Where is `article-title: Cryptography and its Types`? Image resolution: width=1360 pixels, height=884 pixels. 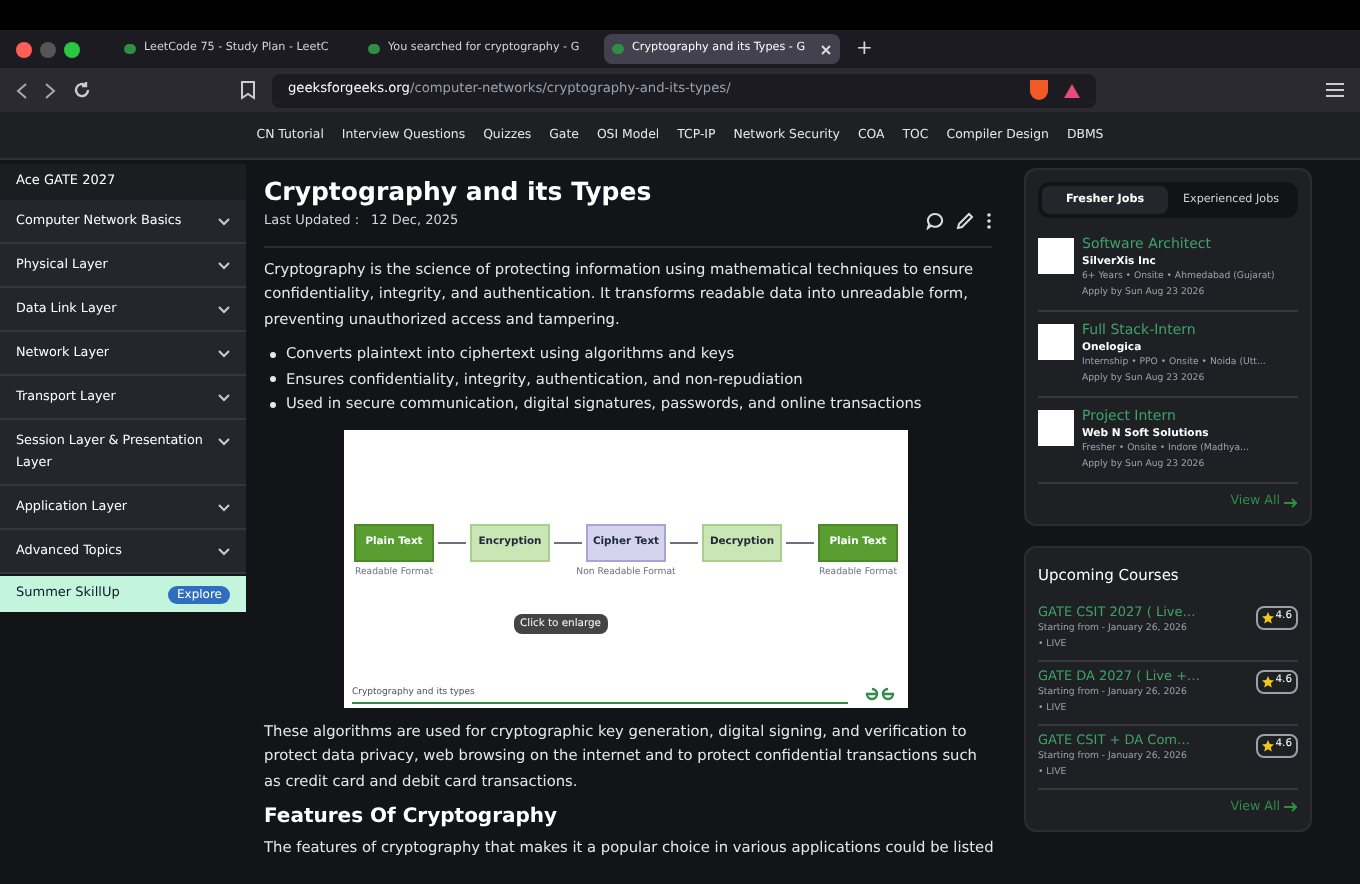 article-title: Cryptography and its Types is located at coordinates (459, 191).